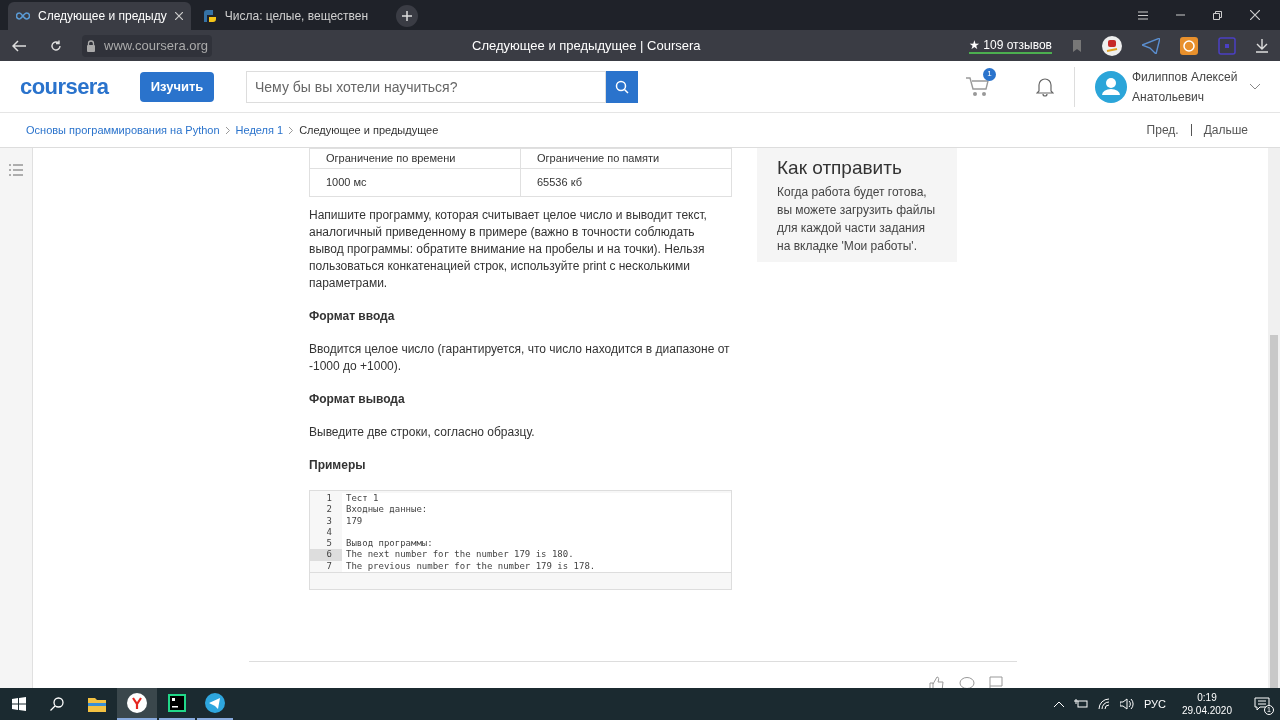 This screenshot has height=720, width=1280. What do you see at coordinates (389, 543) in the screenshot?
I see `code-line: Вывод программы:` at bounding box center [389, 543].